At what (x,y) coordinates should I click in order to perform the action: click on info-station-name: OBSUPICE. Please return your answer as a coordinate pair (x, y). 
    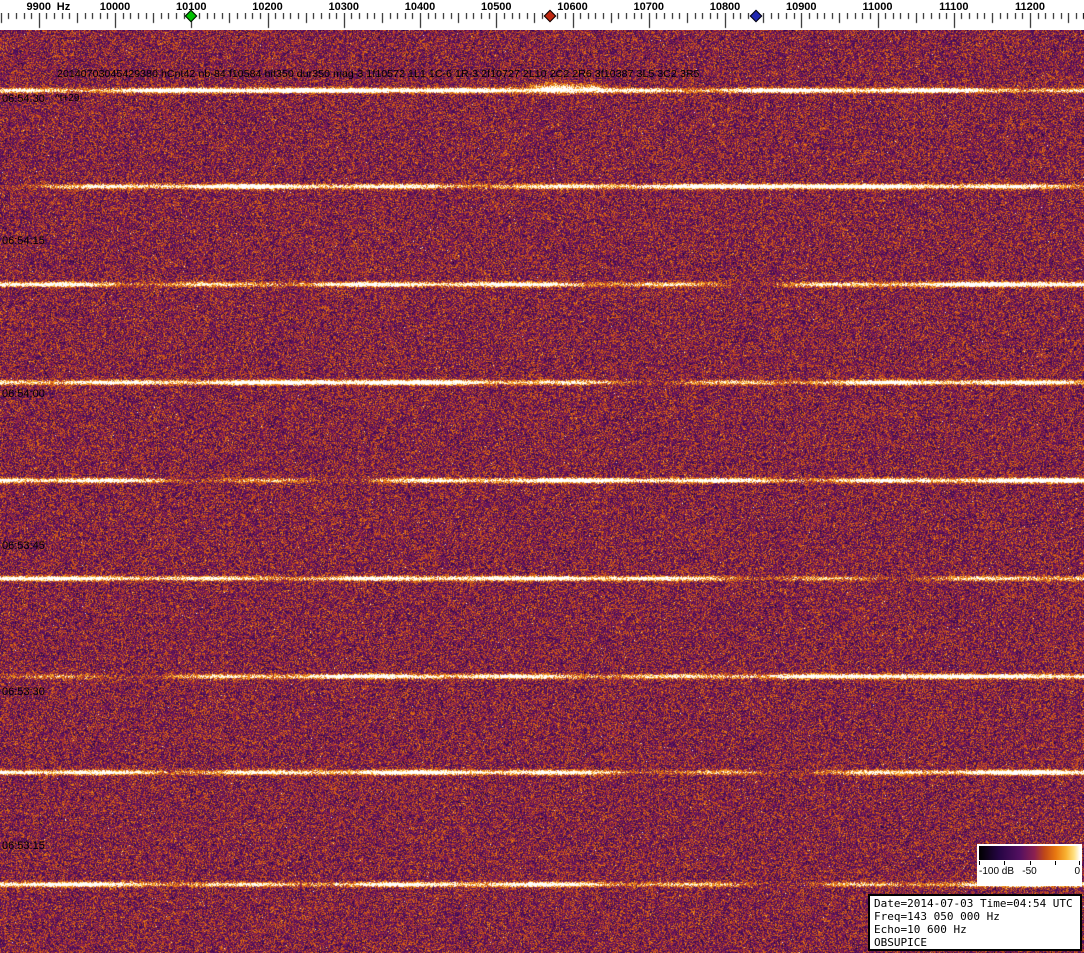
    Looking at the image, I should click on (900, 942).